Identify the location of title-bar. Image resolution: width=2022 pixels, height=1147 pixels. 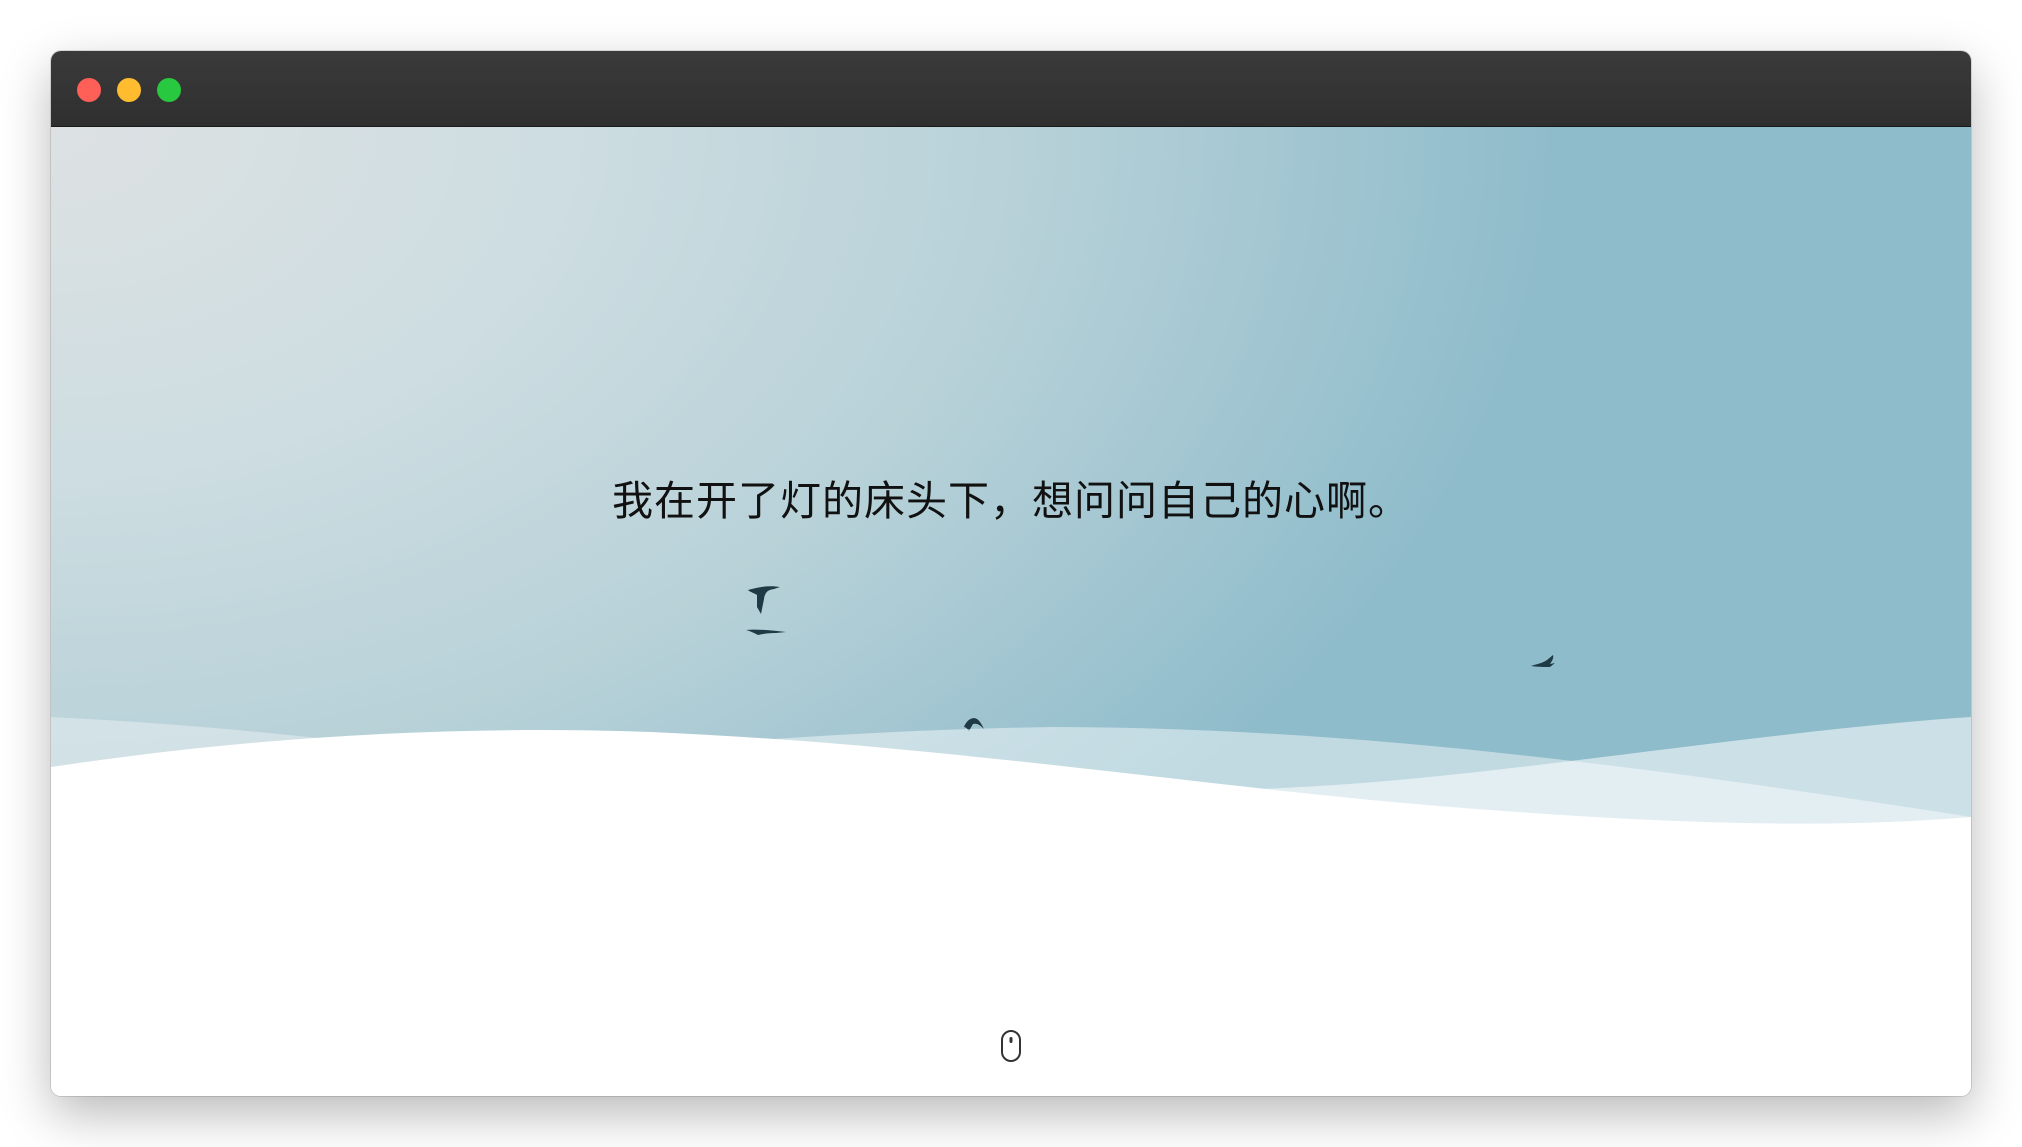
(1011, 89).